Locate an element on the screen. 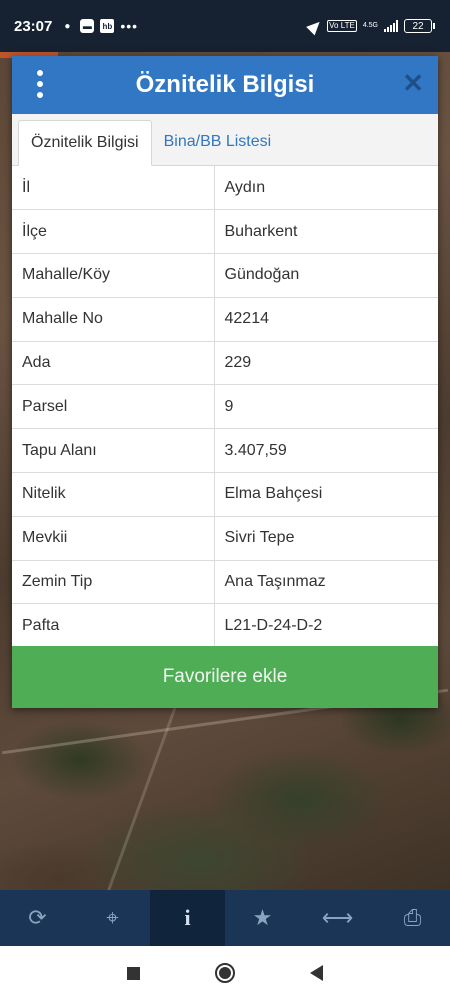 This screenshot has height=1000, width=450. table-row: Pafta L21-D-24-D-2 is located at coordinates (225, 625).